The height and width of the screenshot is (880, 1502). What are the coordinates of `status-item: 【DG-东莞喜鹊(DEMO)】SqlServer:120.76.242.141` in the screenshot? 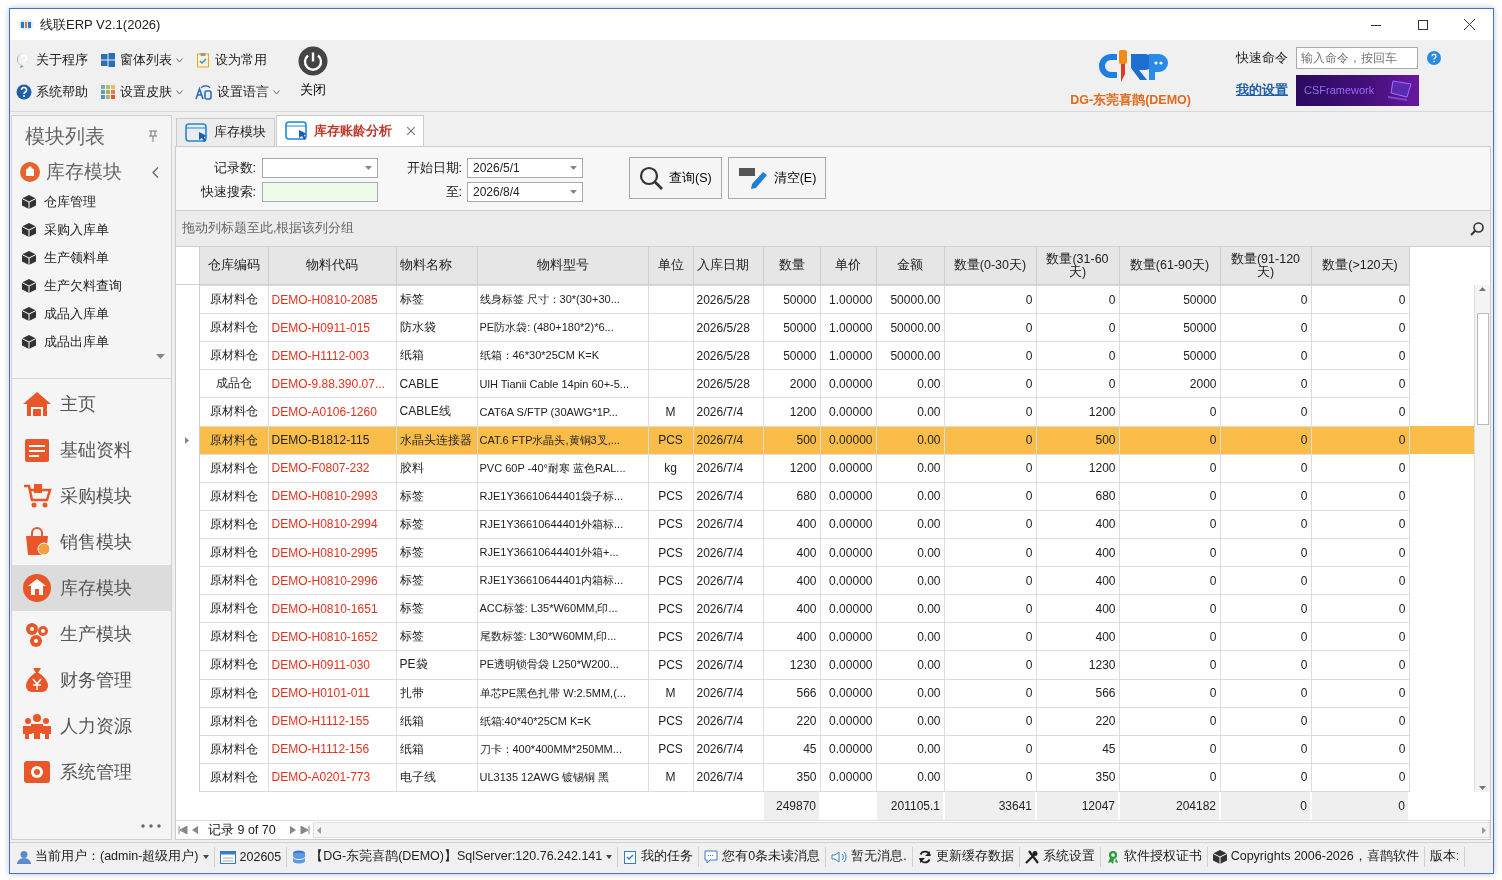 It's located at (453, 856).